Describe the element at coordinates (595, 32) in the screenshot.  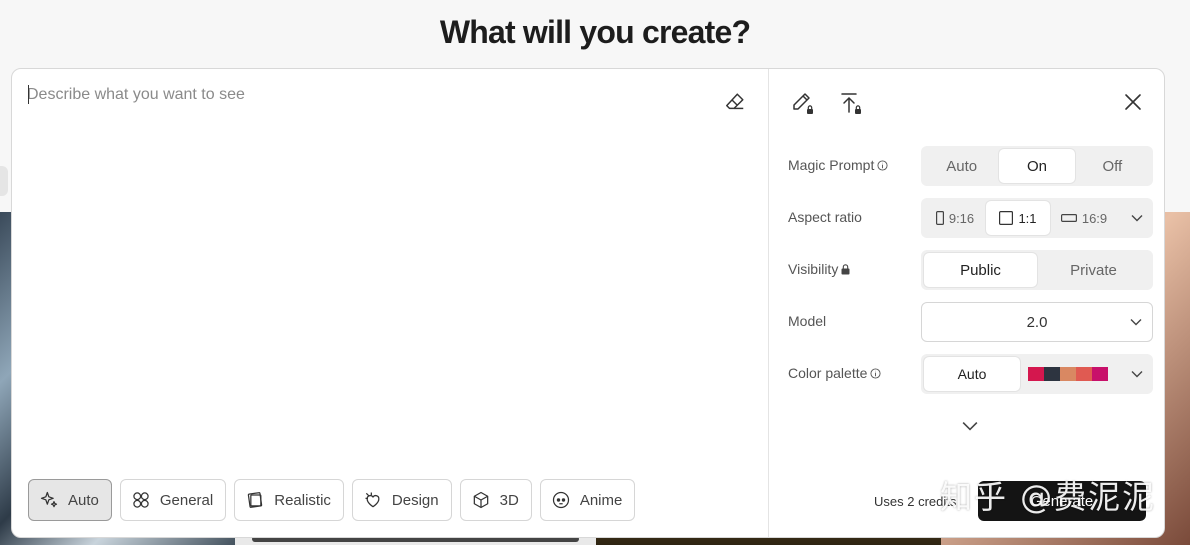
I see `page-title: What will you create?` at that location.